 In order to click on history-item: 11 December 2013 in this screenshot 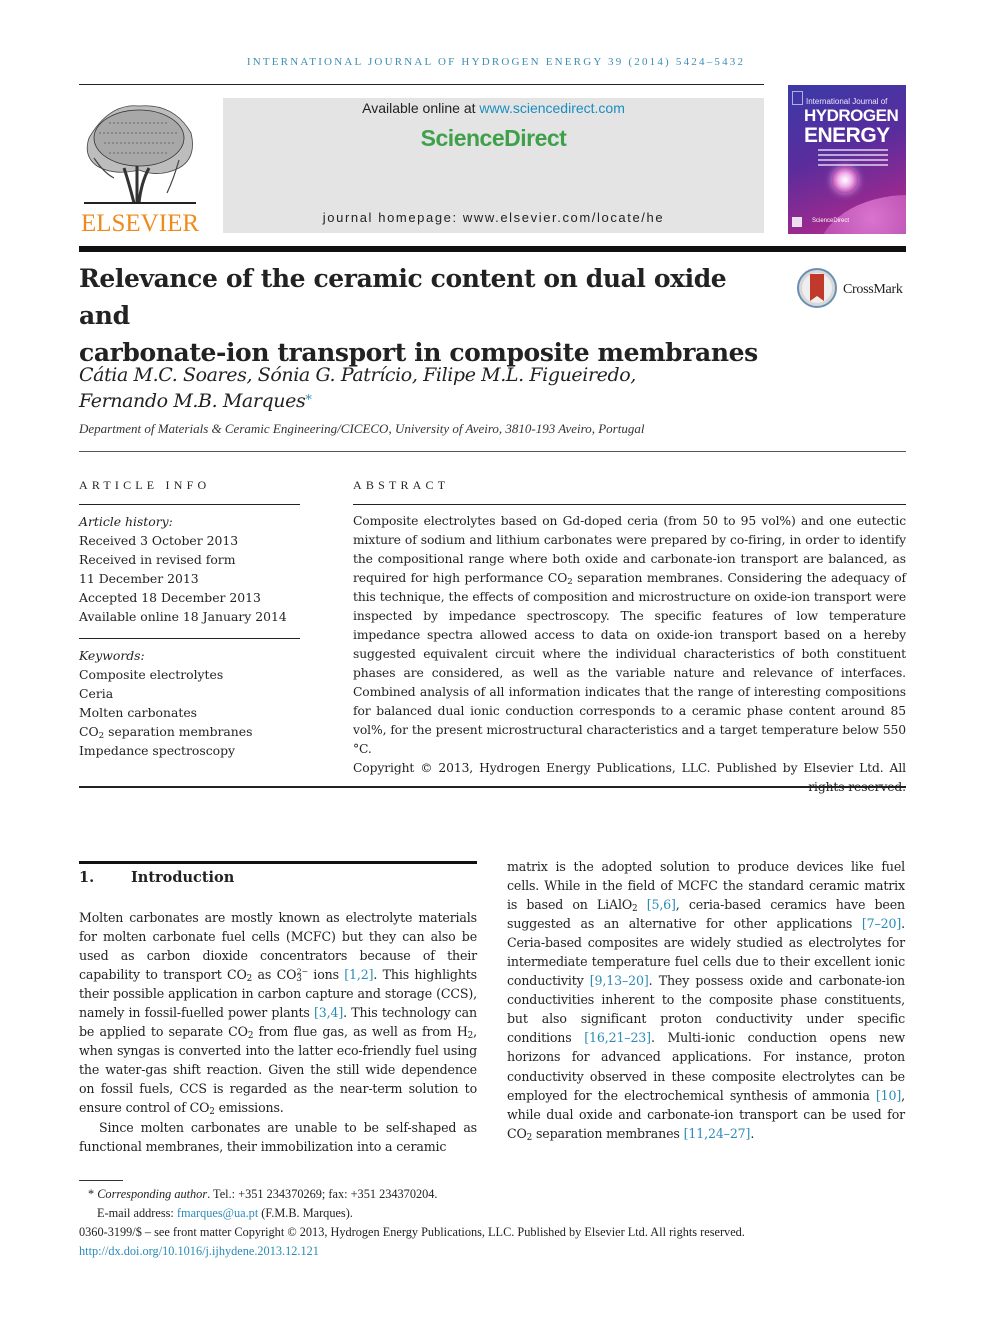, I will do `click(139, 578)`.